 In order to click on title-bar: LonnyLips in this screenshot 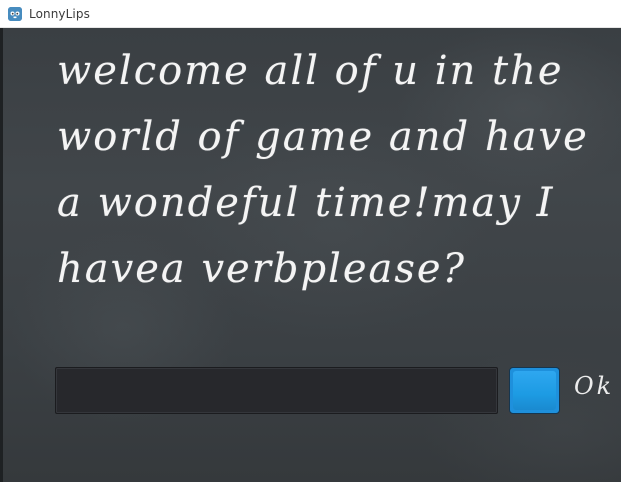, I will do `click(310, 14)`.